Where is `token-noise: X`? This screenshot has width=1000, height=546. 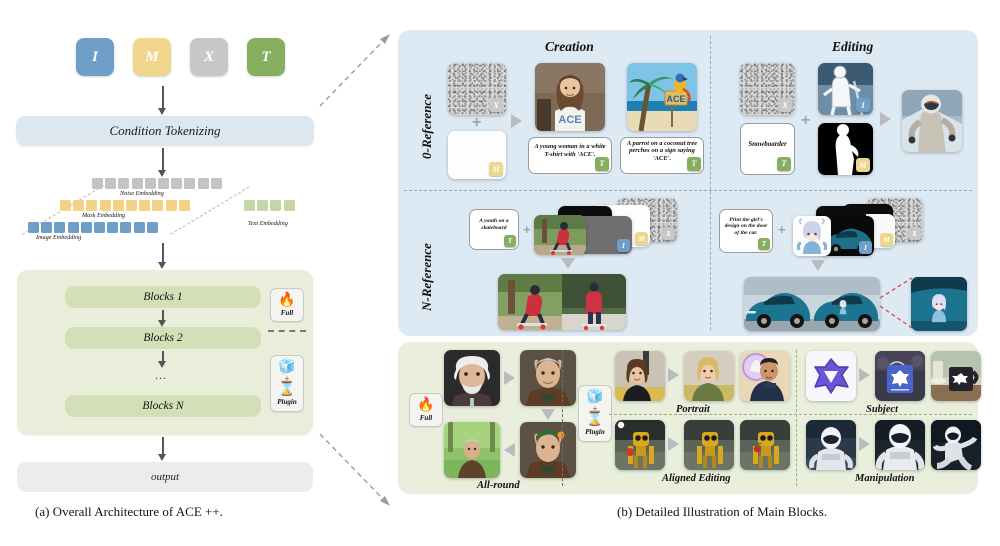 token-noise: X is located at coordinates (209, 57).